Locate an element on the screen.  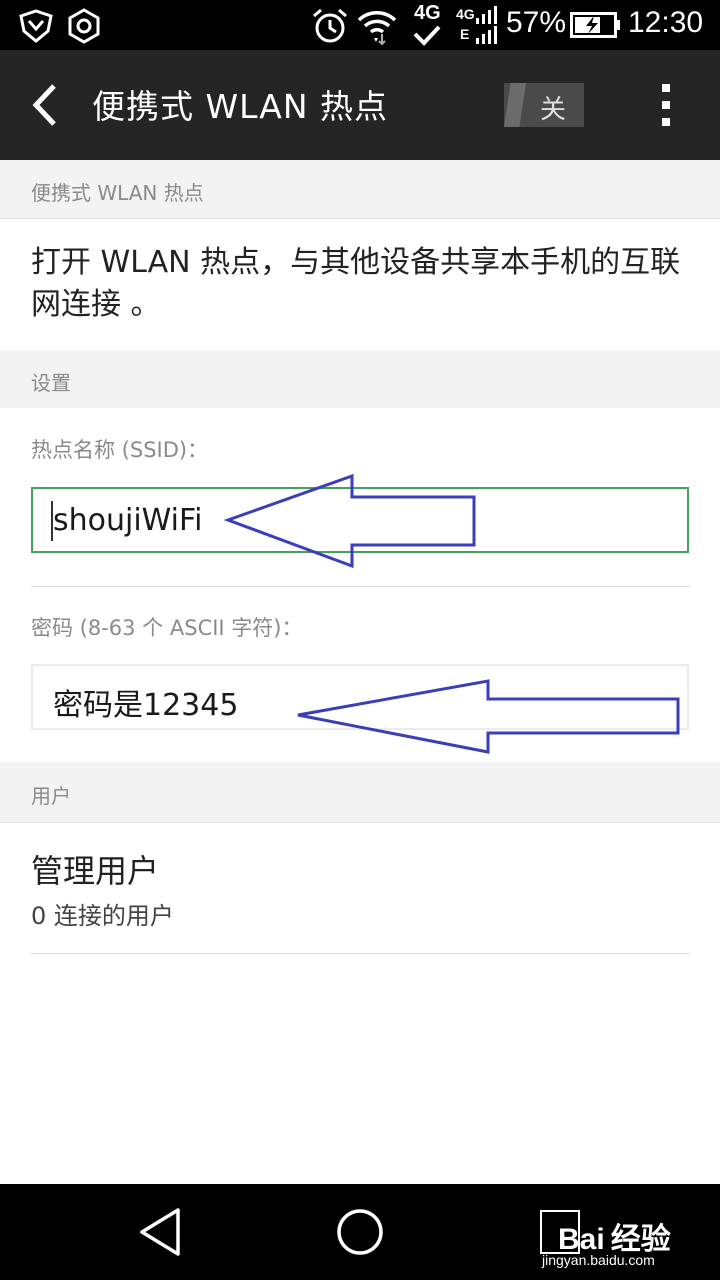
battery-charging-icon is located at coordinates (595, 25).